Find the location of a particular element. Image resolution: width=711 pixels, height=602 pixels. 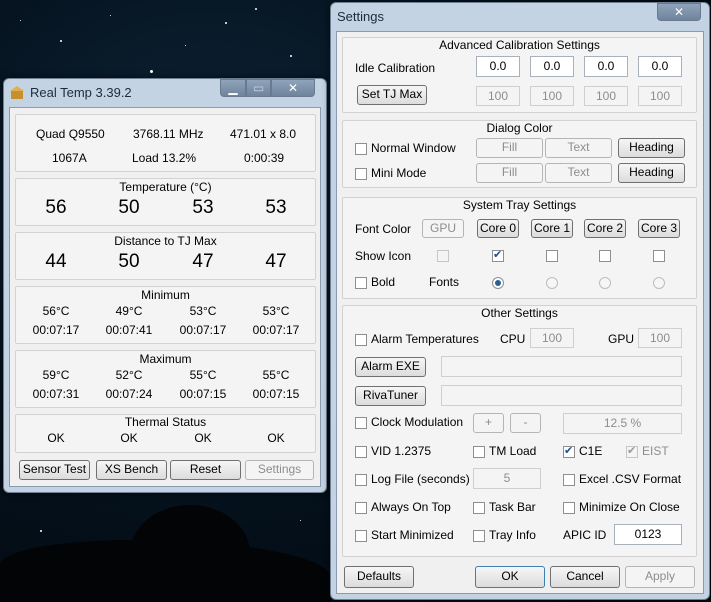

always-on-top-checkbox is located at coordinates (361, 508).